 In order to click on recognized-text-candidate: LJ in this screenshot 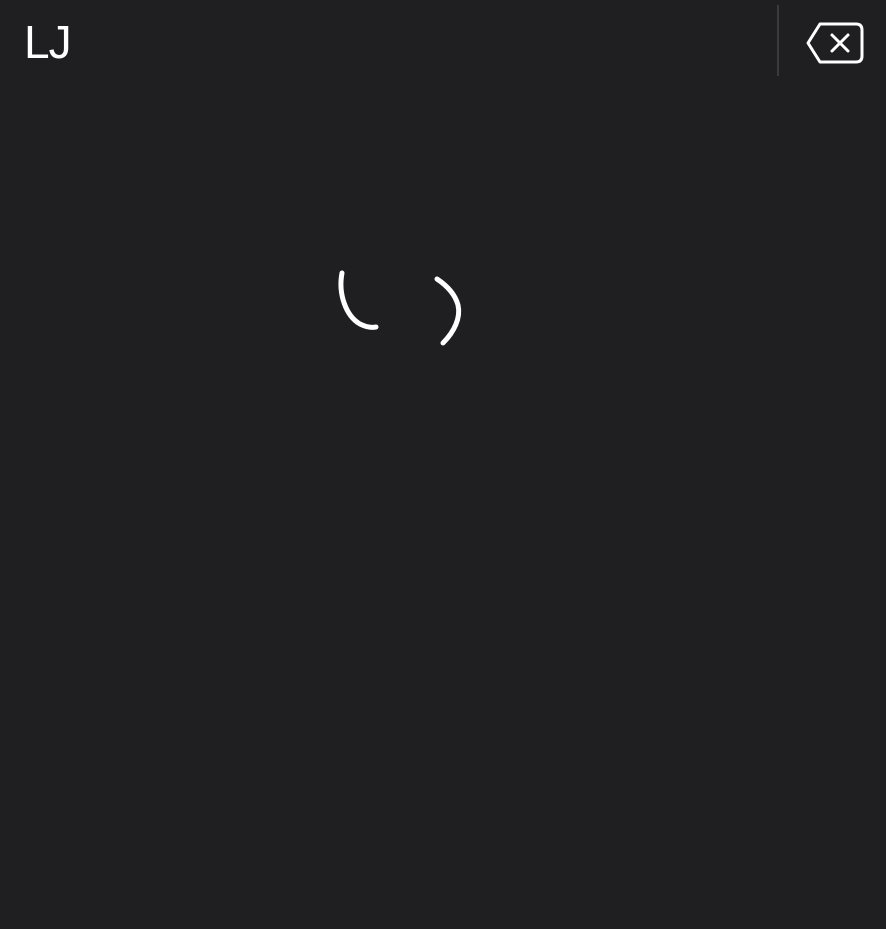, I will do `click(48, 42)`.